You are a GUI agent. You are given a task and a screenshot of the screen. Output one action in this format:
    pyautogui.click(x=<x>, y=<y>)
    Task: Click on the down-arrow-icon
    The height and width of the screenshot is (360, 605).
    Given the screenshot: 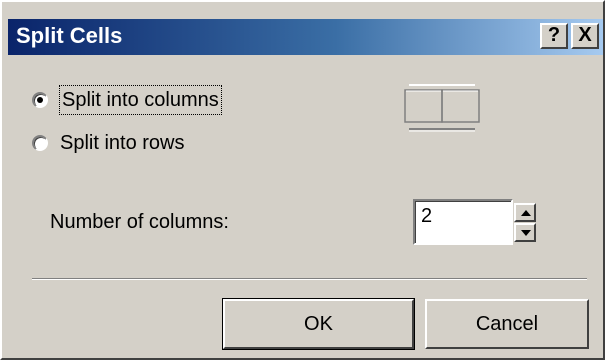 What is the action you would take?
    pyautogui.click(x=526, y=233)
    